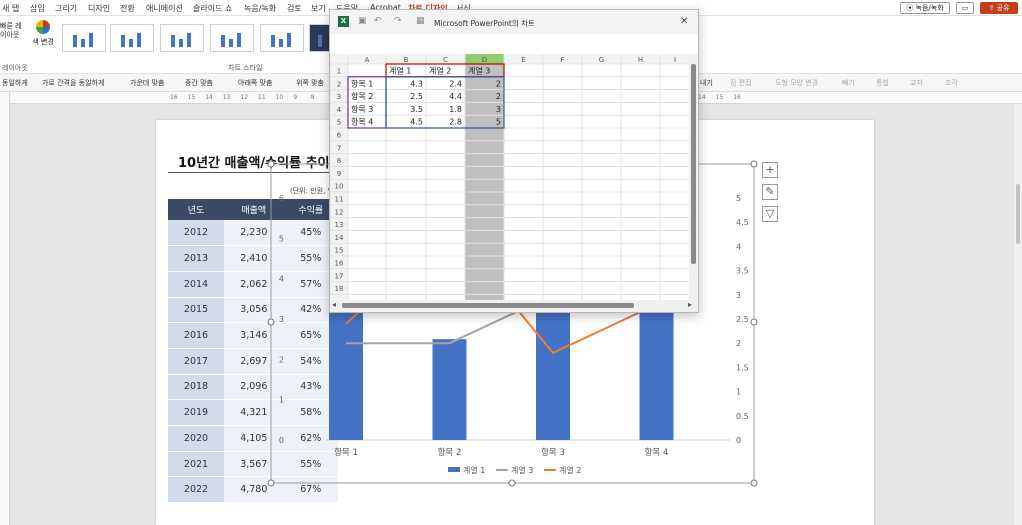  Describe the element at coordinates (339, 72) in the screenshot. I see `row-number: 1` at that location.